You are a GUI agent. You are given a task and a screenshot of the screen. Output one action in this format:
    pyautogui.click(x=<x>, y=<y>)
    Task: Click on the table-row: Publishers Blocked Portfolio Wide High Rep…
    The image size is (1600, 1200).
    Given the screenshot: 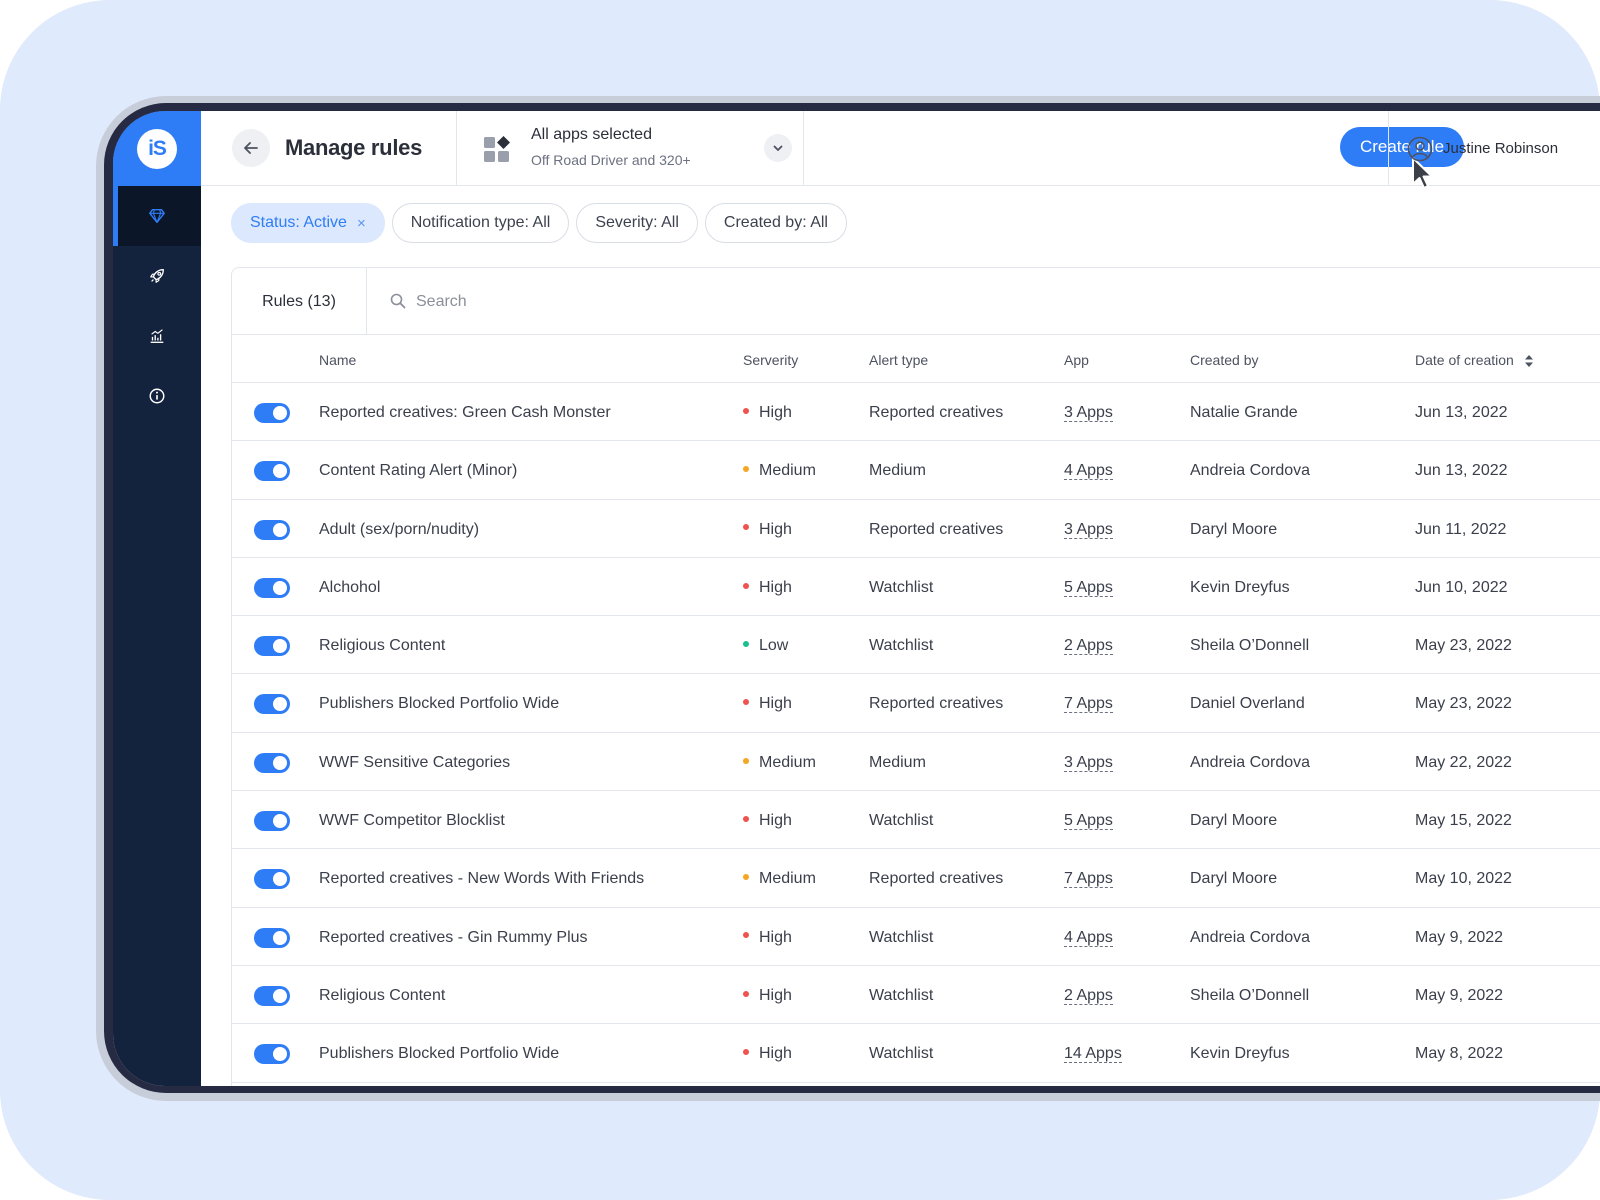 What is the action you would take?
    pyautogui.click(x=916, y=703)
    